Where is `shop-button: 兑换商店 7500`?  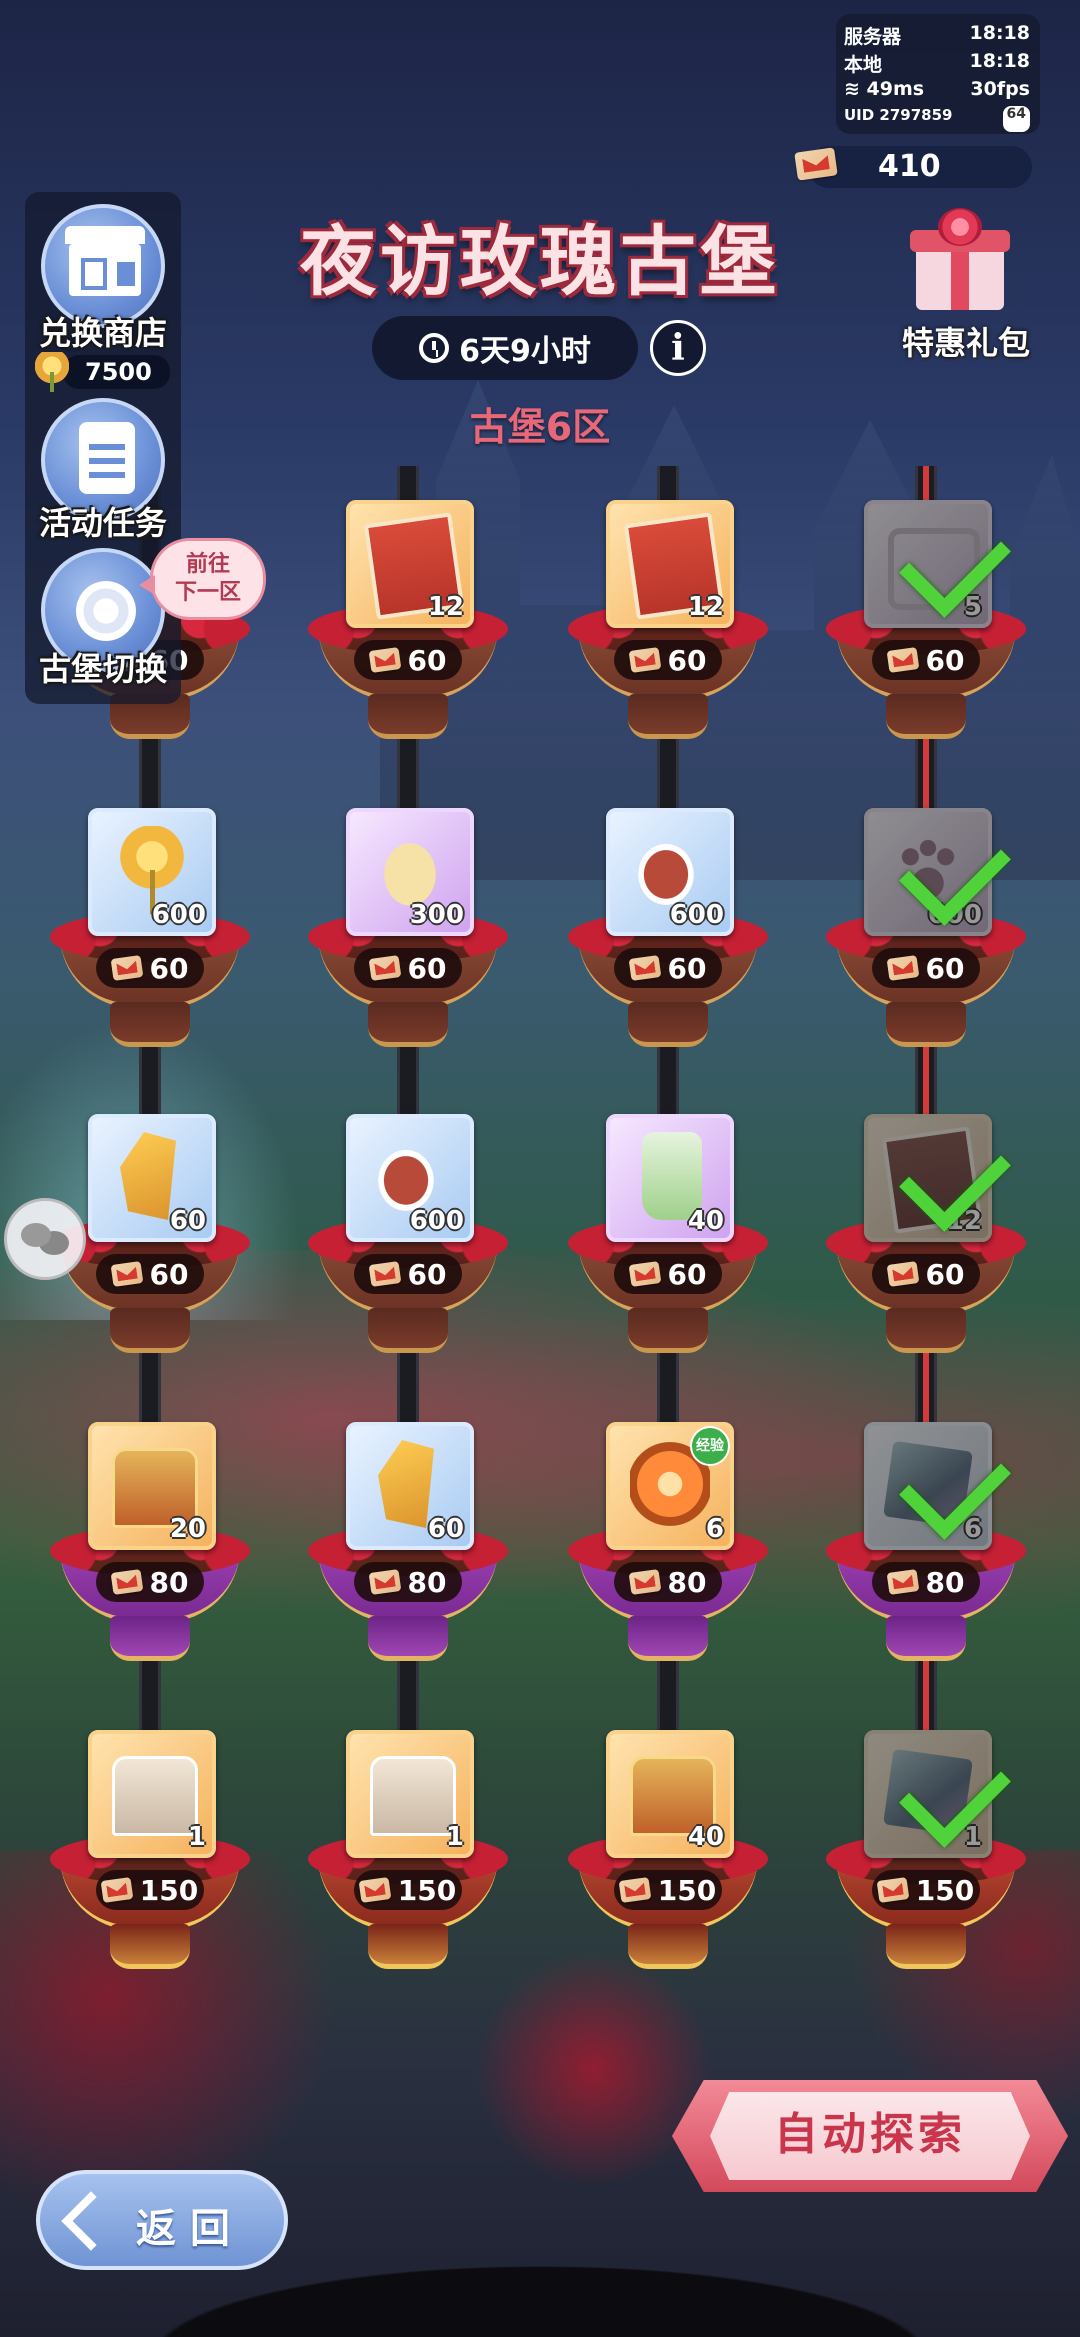 shop-button: 兑换商店 7500 is located at coordinates (102, 298).